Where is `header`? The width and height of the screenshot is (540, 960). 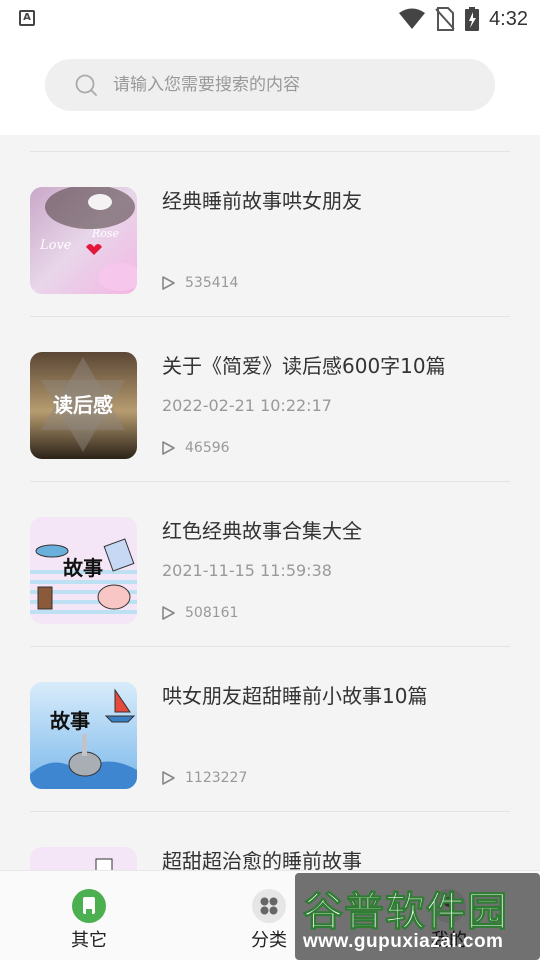 header is located at coordinates (270, 86).